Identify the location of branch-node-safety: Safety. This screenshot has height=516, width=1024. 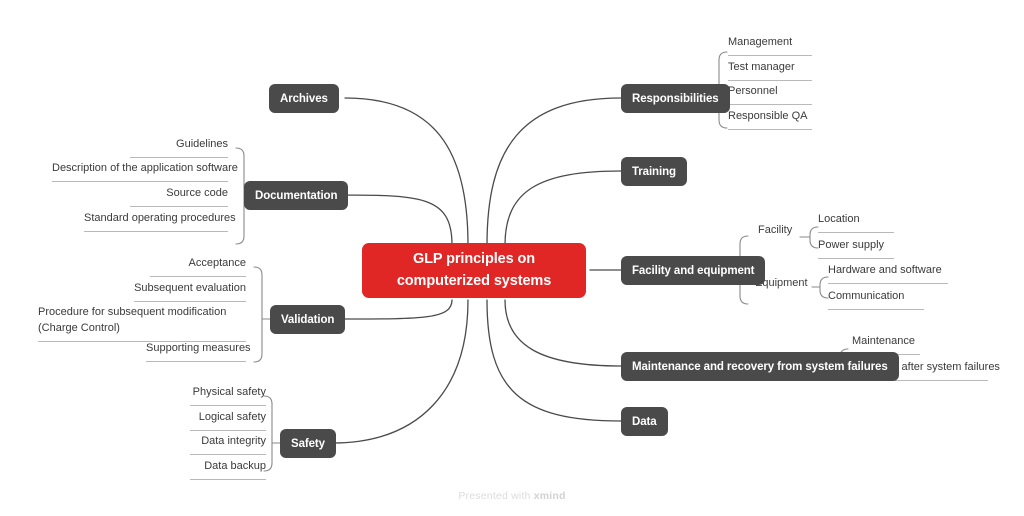
(308, 443).